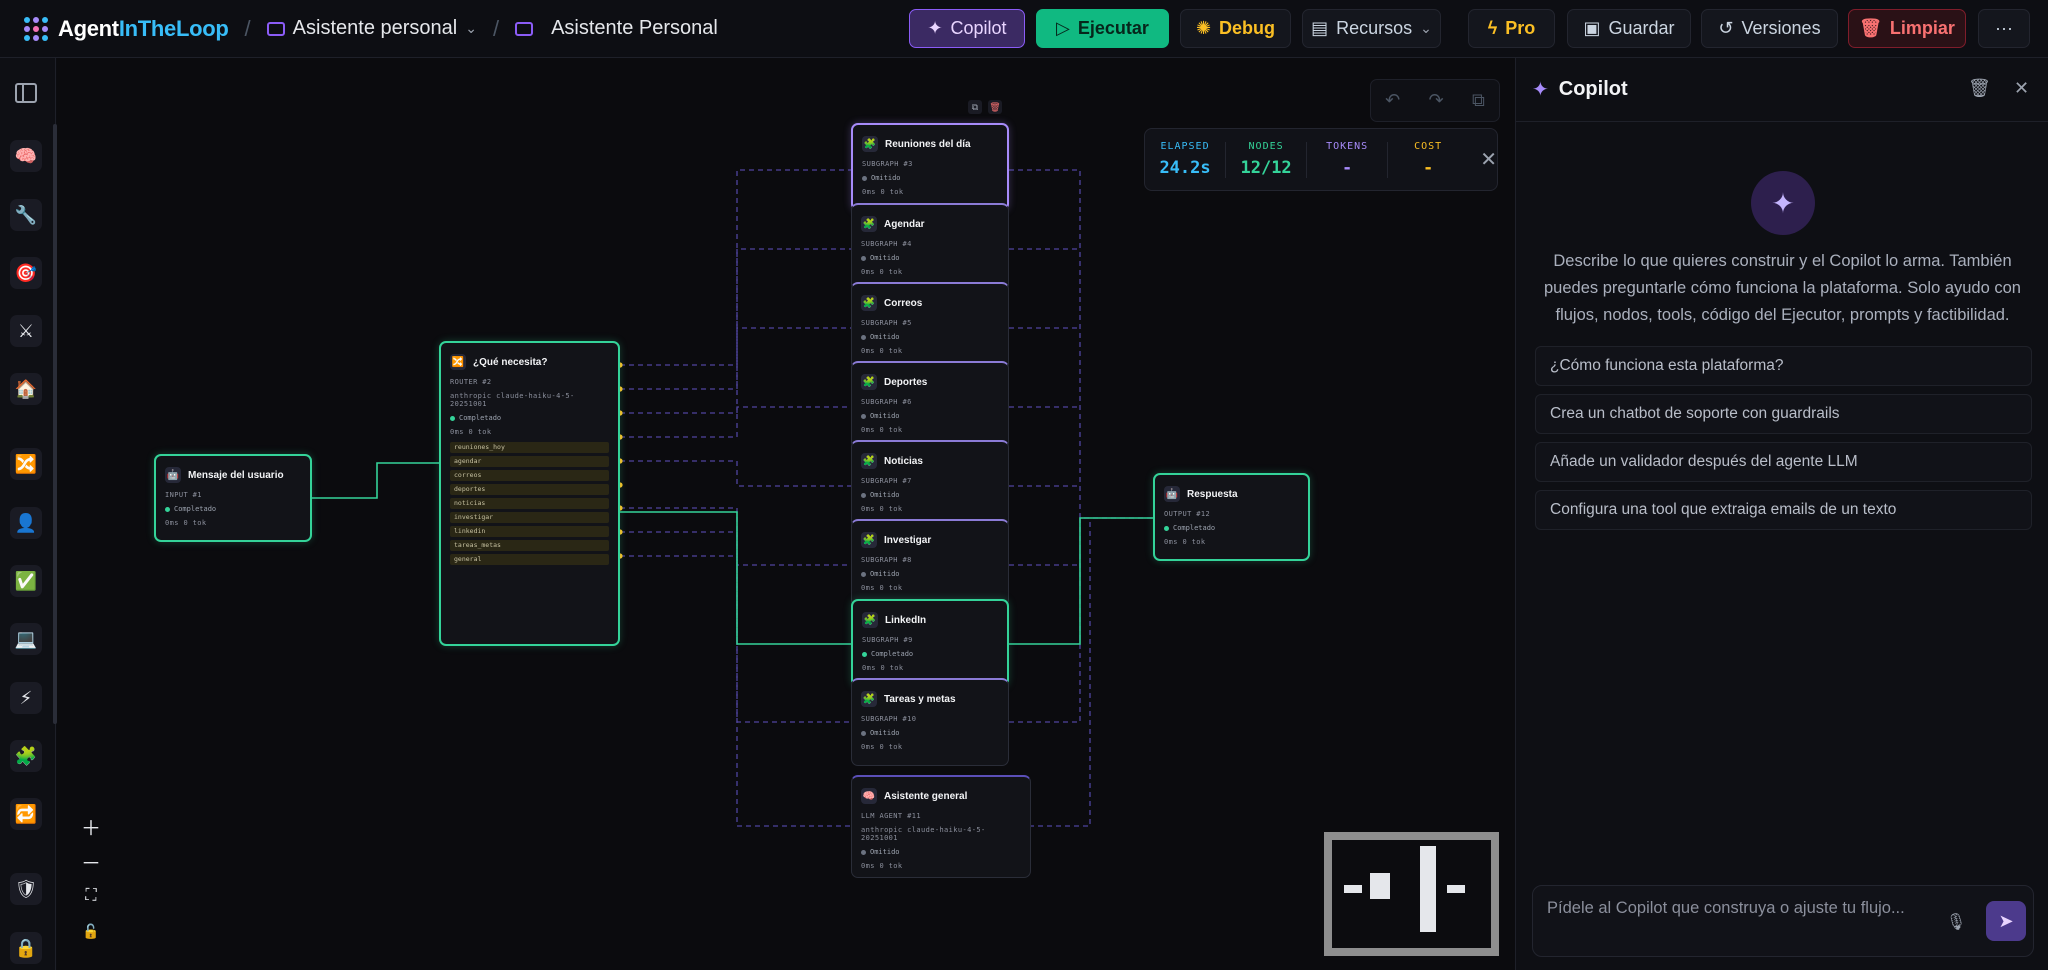  Describe the element at coordinates (1347, 159) in the screenshot. I see `stat-tokens: TOKENS -` at that location.